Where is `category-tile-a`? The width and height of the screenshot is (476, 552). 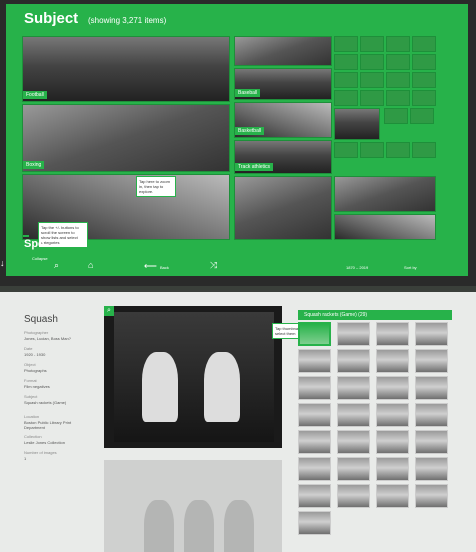
category-tile-a is located at coordinates (283, 51).